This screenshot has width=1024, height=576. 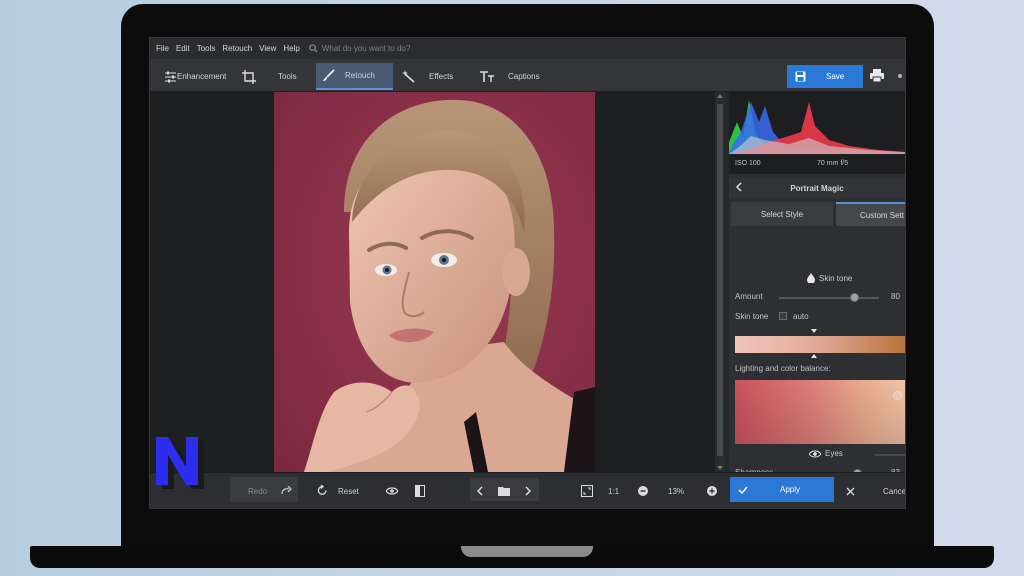 What do you see at coordinates (790, 489) in the screenshot?
I see `apply-label: Apply` at bounding box center [790, 489].